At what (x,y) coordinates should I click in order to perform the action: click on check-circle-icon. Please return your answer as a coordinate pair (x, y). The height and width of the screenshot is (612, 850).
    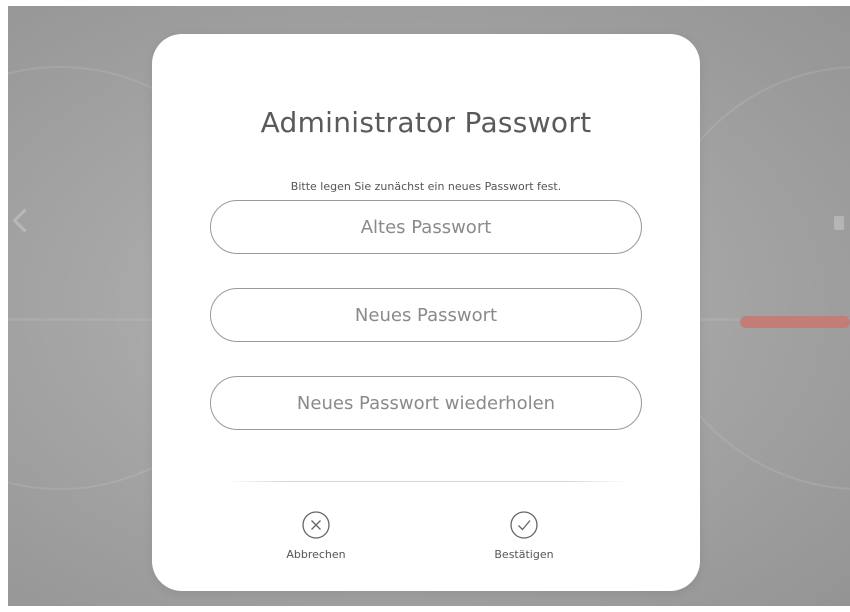
    Looking at the image, I should click on (524, 525).